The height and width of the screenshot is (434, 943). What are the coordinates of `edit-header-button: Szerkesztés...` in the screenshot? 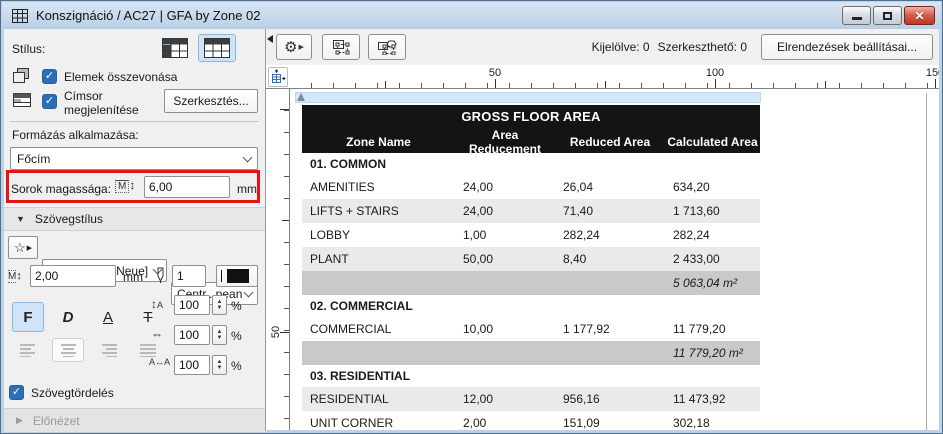 It's located at (211, 101).